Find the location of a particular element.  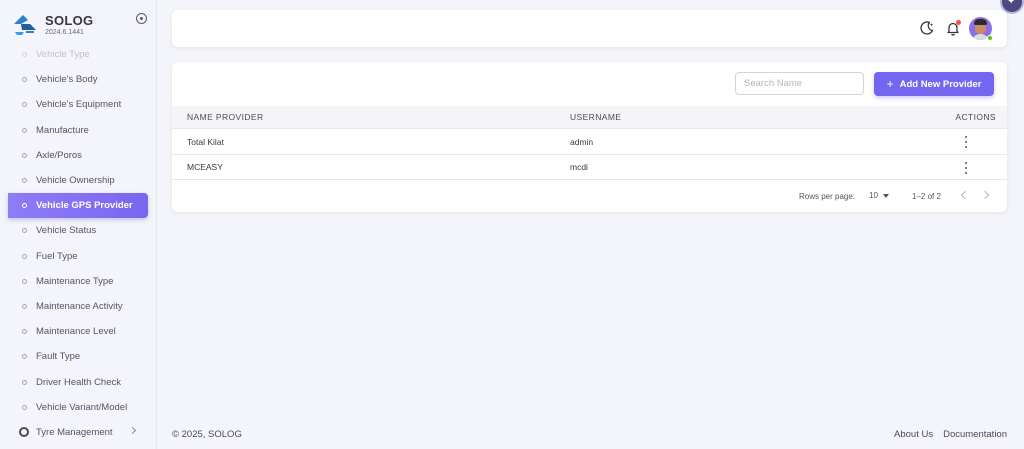

sidebar-item-label: Vehicle's Equipment is located at coordinates (79, 105).